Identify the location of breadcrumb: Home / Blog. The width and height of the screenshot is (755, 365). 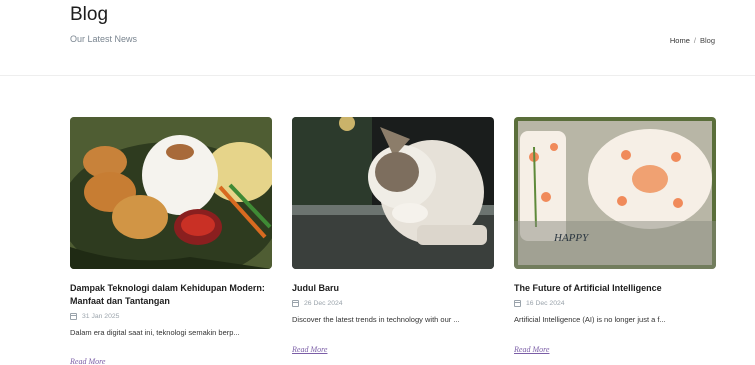
(692, 40).